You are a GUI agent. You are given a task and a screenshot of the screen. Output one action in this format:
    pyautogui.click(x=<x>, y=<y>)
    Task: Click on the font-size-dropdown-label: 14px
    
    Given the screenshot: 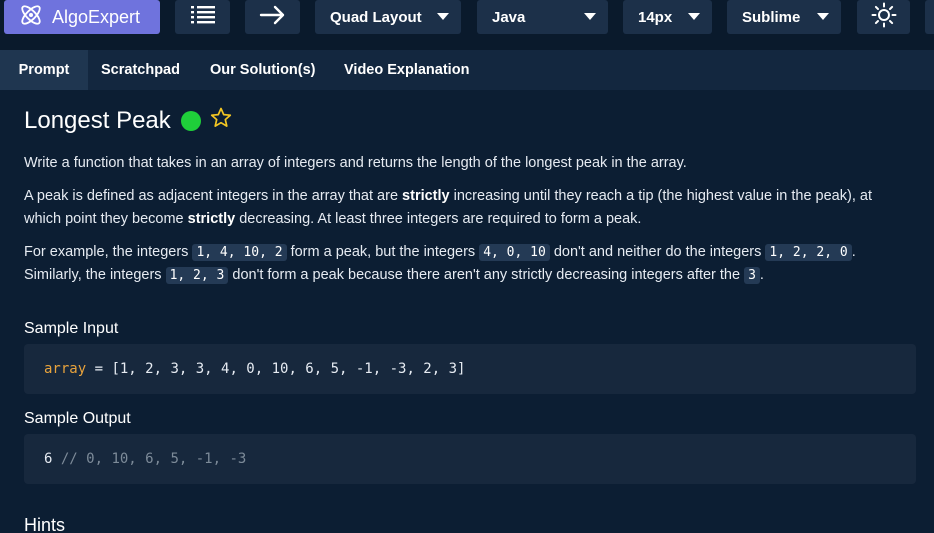 What is the action you would take?
    pyautogui.click(x=655, y=17)
    